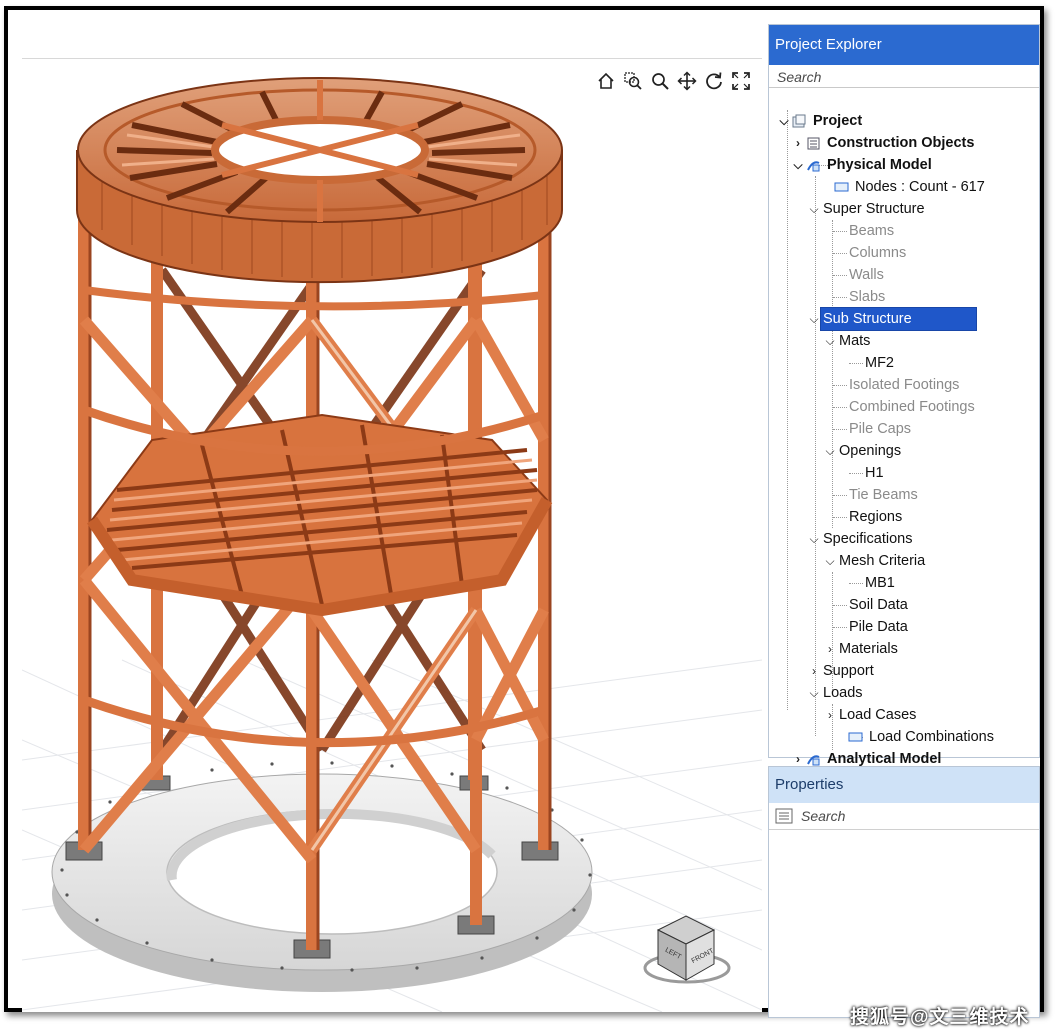  What do you see at coordinates (878, 605) in the screenshot?
I see `tree-item-soil-data: Soil Data` at bounding box center [878, 605].